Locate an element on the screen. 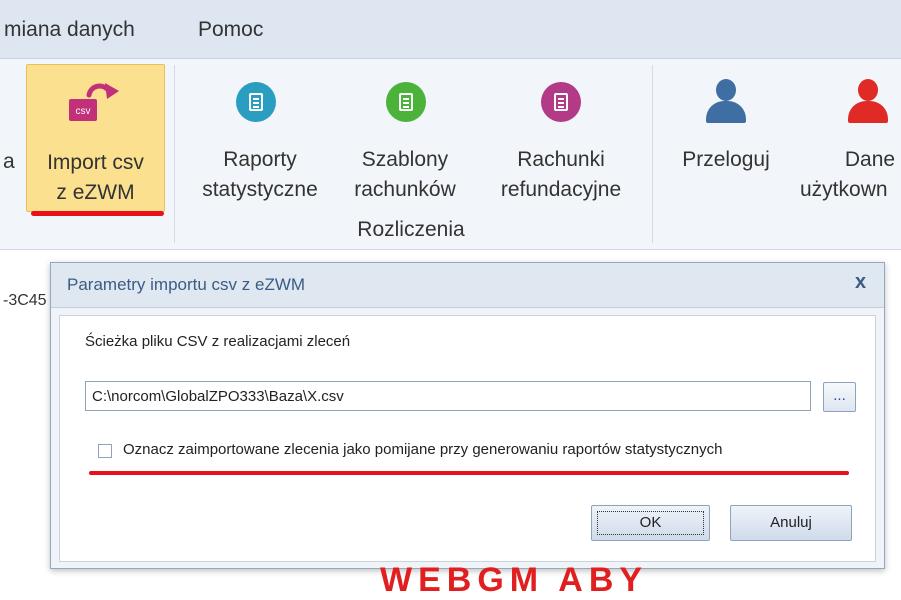 The image size is (901, 600). templates-label-1: Szablony is located at coordinates (405, 159).